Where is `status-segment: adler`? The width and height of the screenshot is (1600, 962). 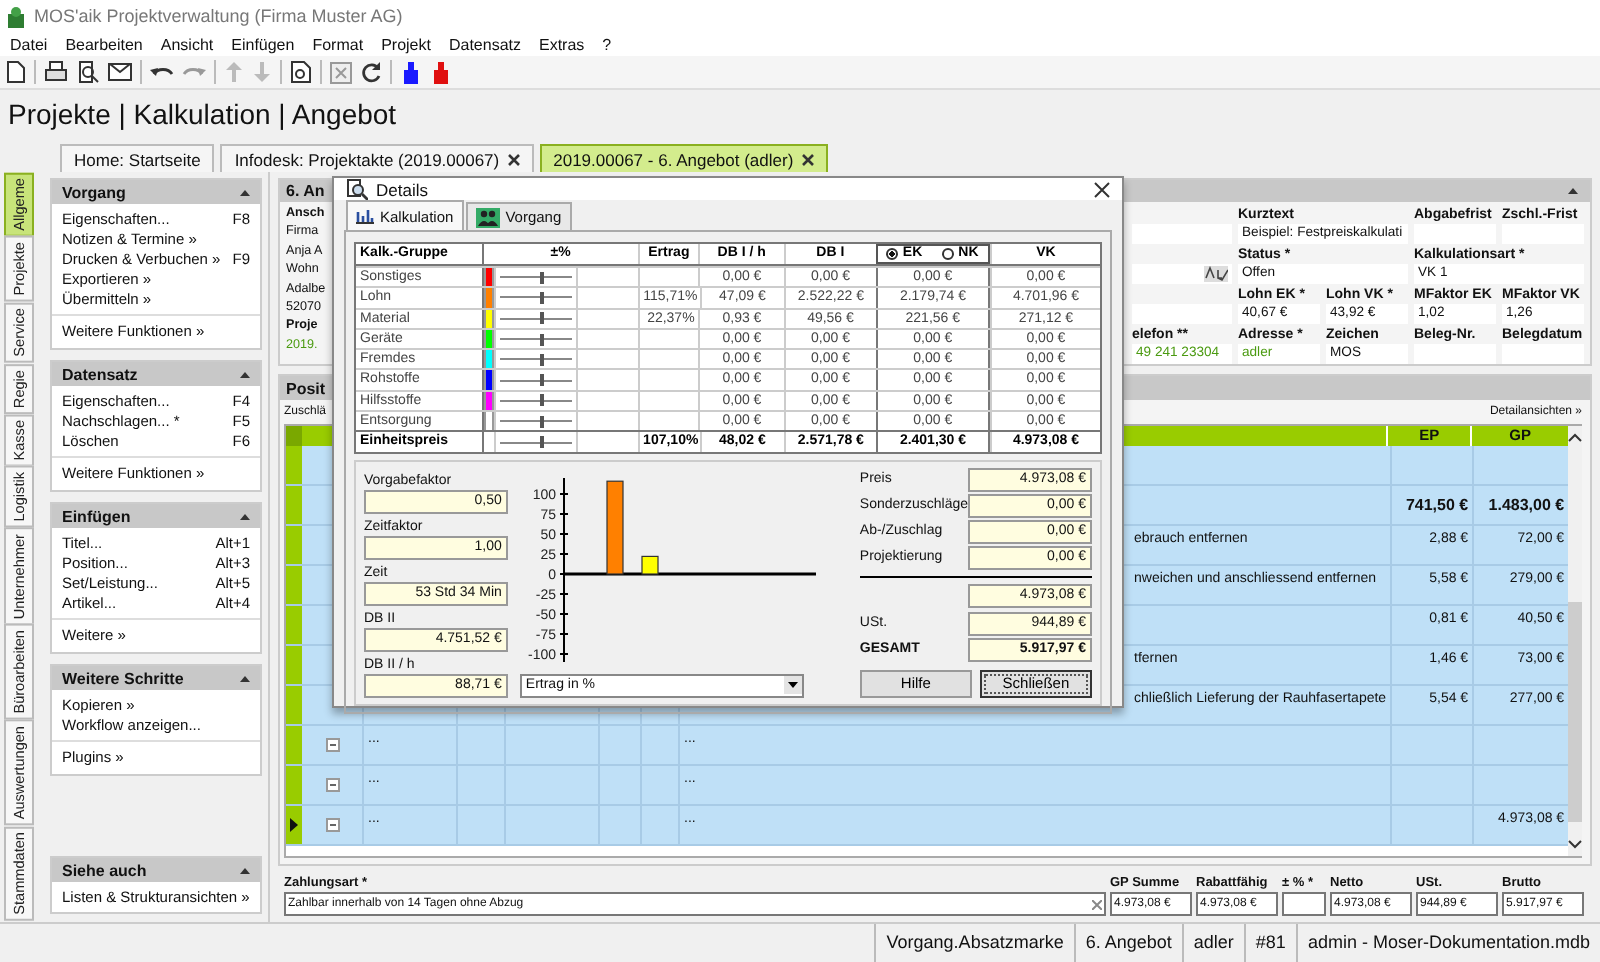
status-segment: adler is located at coordinates (1212, 943).